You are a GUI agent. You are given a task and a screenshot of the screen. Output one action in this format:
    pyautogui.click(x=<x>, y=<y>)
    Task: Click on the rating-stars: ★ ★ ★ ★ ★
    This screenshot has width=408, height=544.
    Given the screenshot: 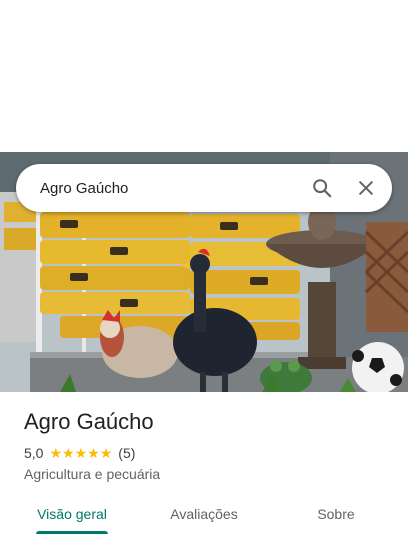 What is the action you would take?
    pyautogui.click(x=80, y=453)
    